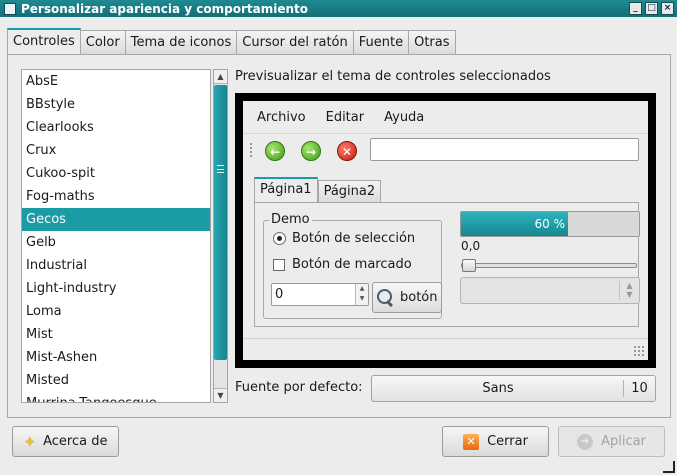  I want to click on grip-icon, so click(220, 169).